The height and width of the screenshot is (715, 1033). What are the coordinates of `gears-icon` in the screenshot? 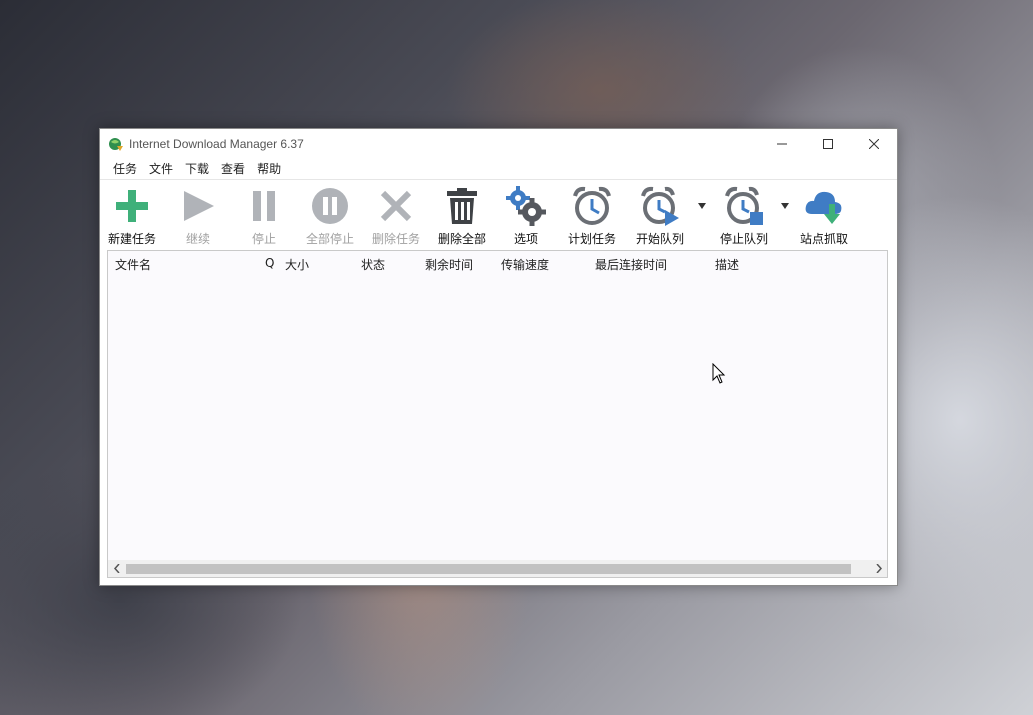 It's located at (526, 206).